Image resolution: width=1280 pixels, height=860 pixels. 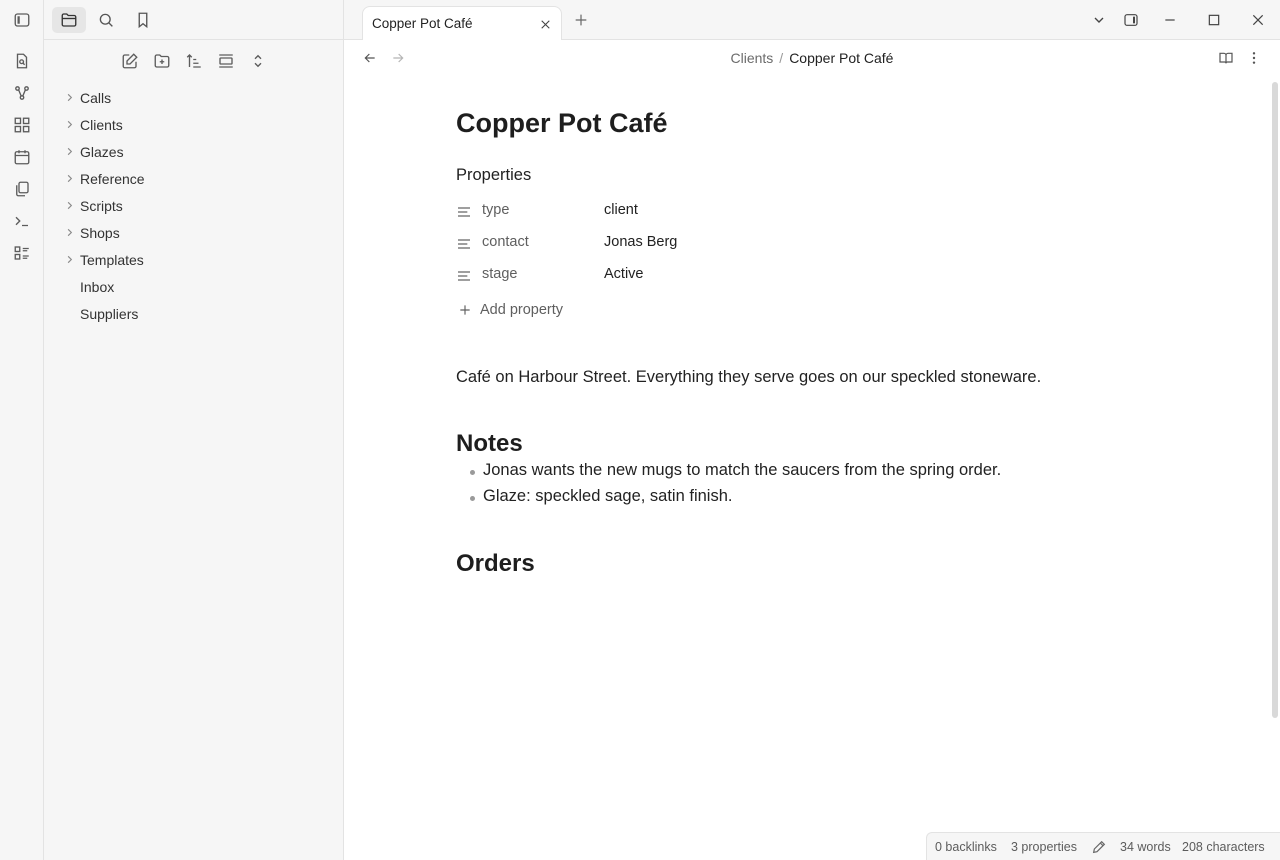 What do you see at coordinates (1214, 20) in the screenshot?
I see `maximize-icon` at bounding box center [1214, 20].